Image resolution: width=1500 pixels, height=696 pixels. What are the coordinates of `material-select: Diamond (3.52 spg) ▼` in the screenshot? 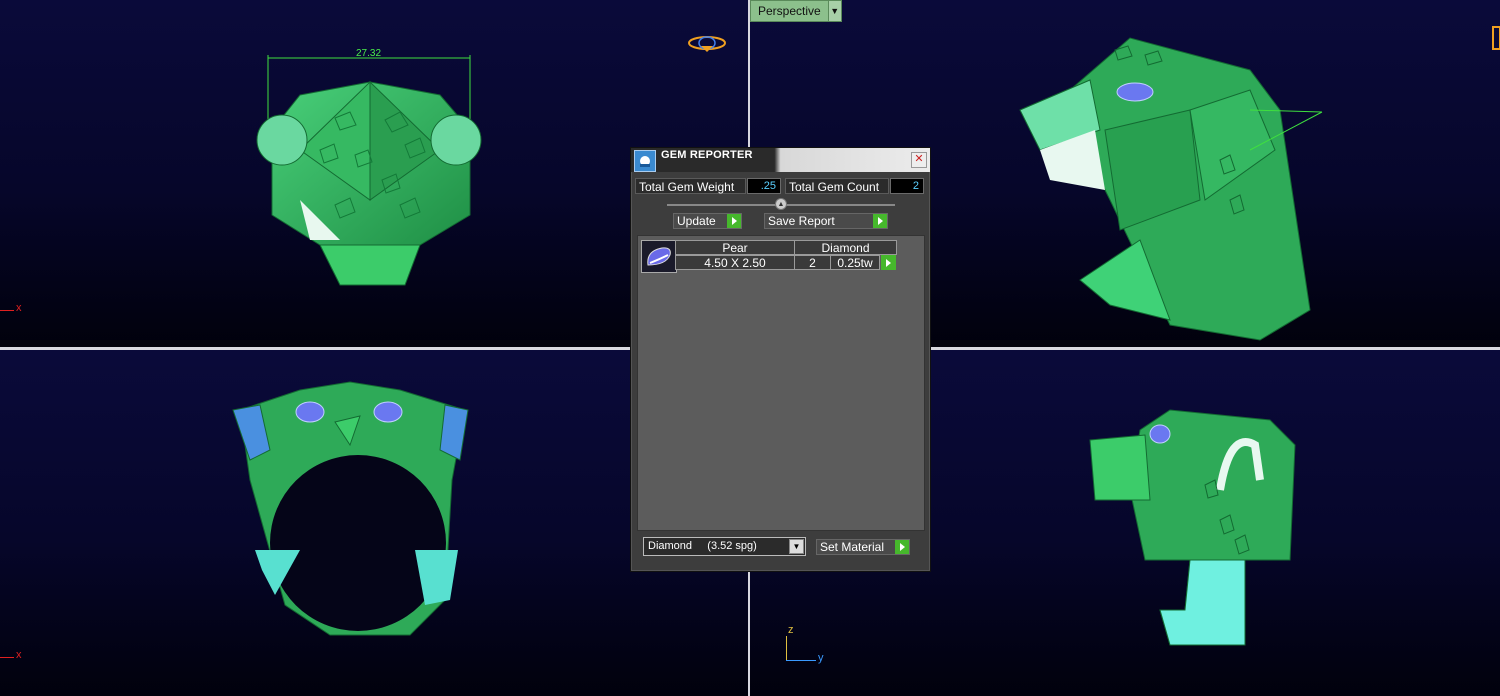 It's located at (724, 546).